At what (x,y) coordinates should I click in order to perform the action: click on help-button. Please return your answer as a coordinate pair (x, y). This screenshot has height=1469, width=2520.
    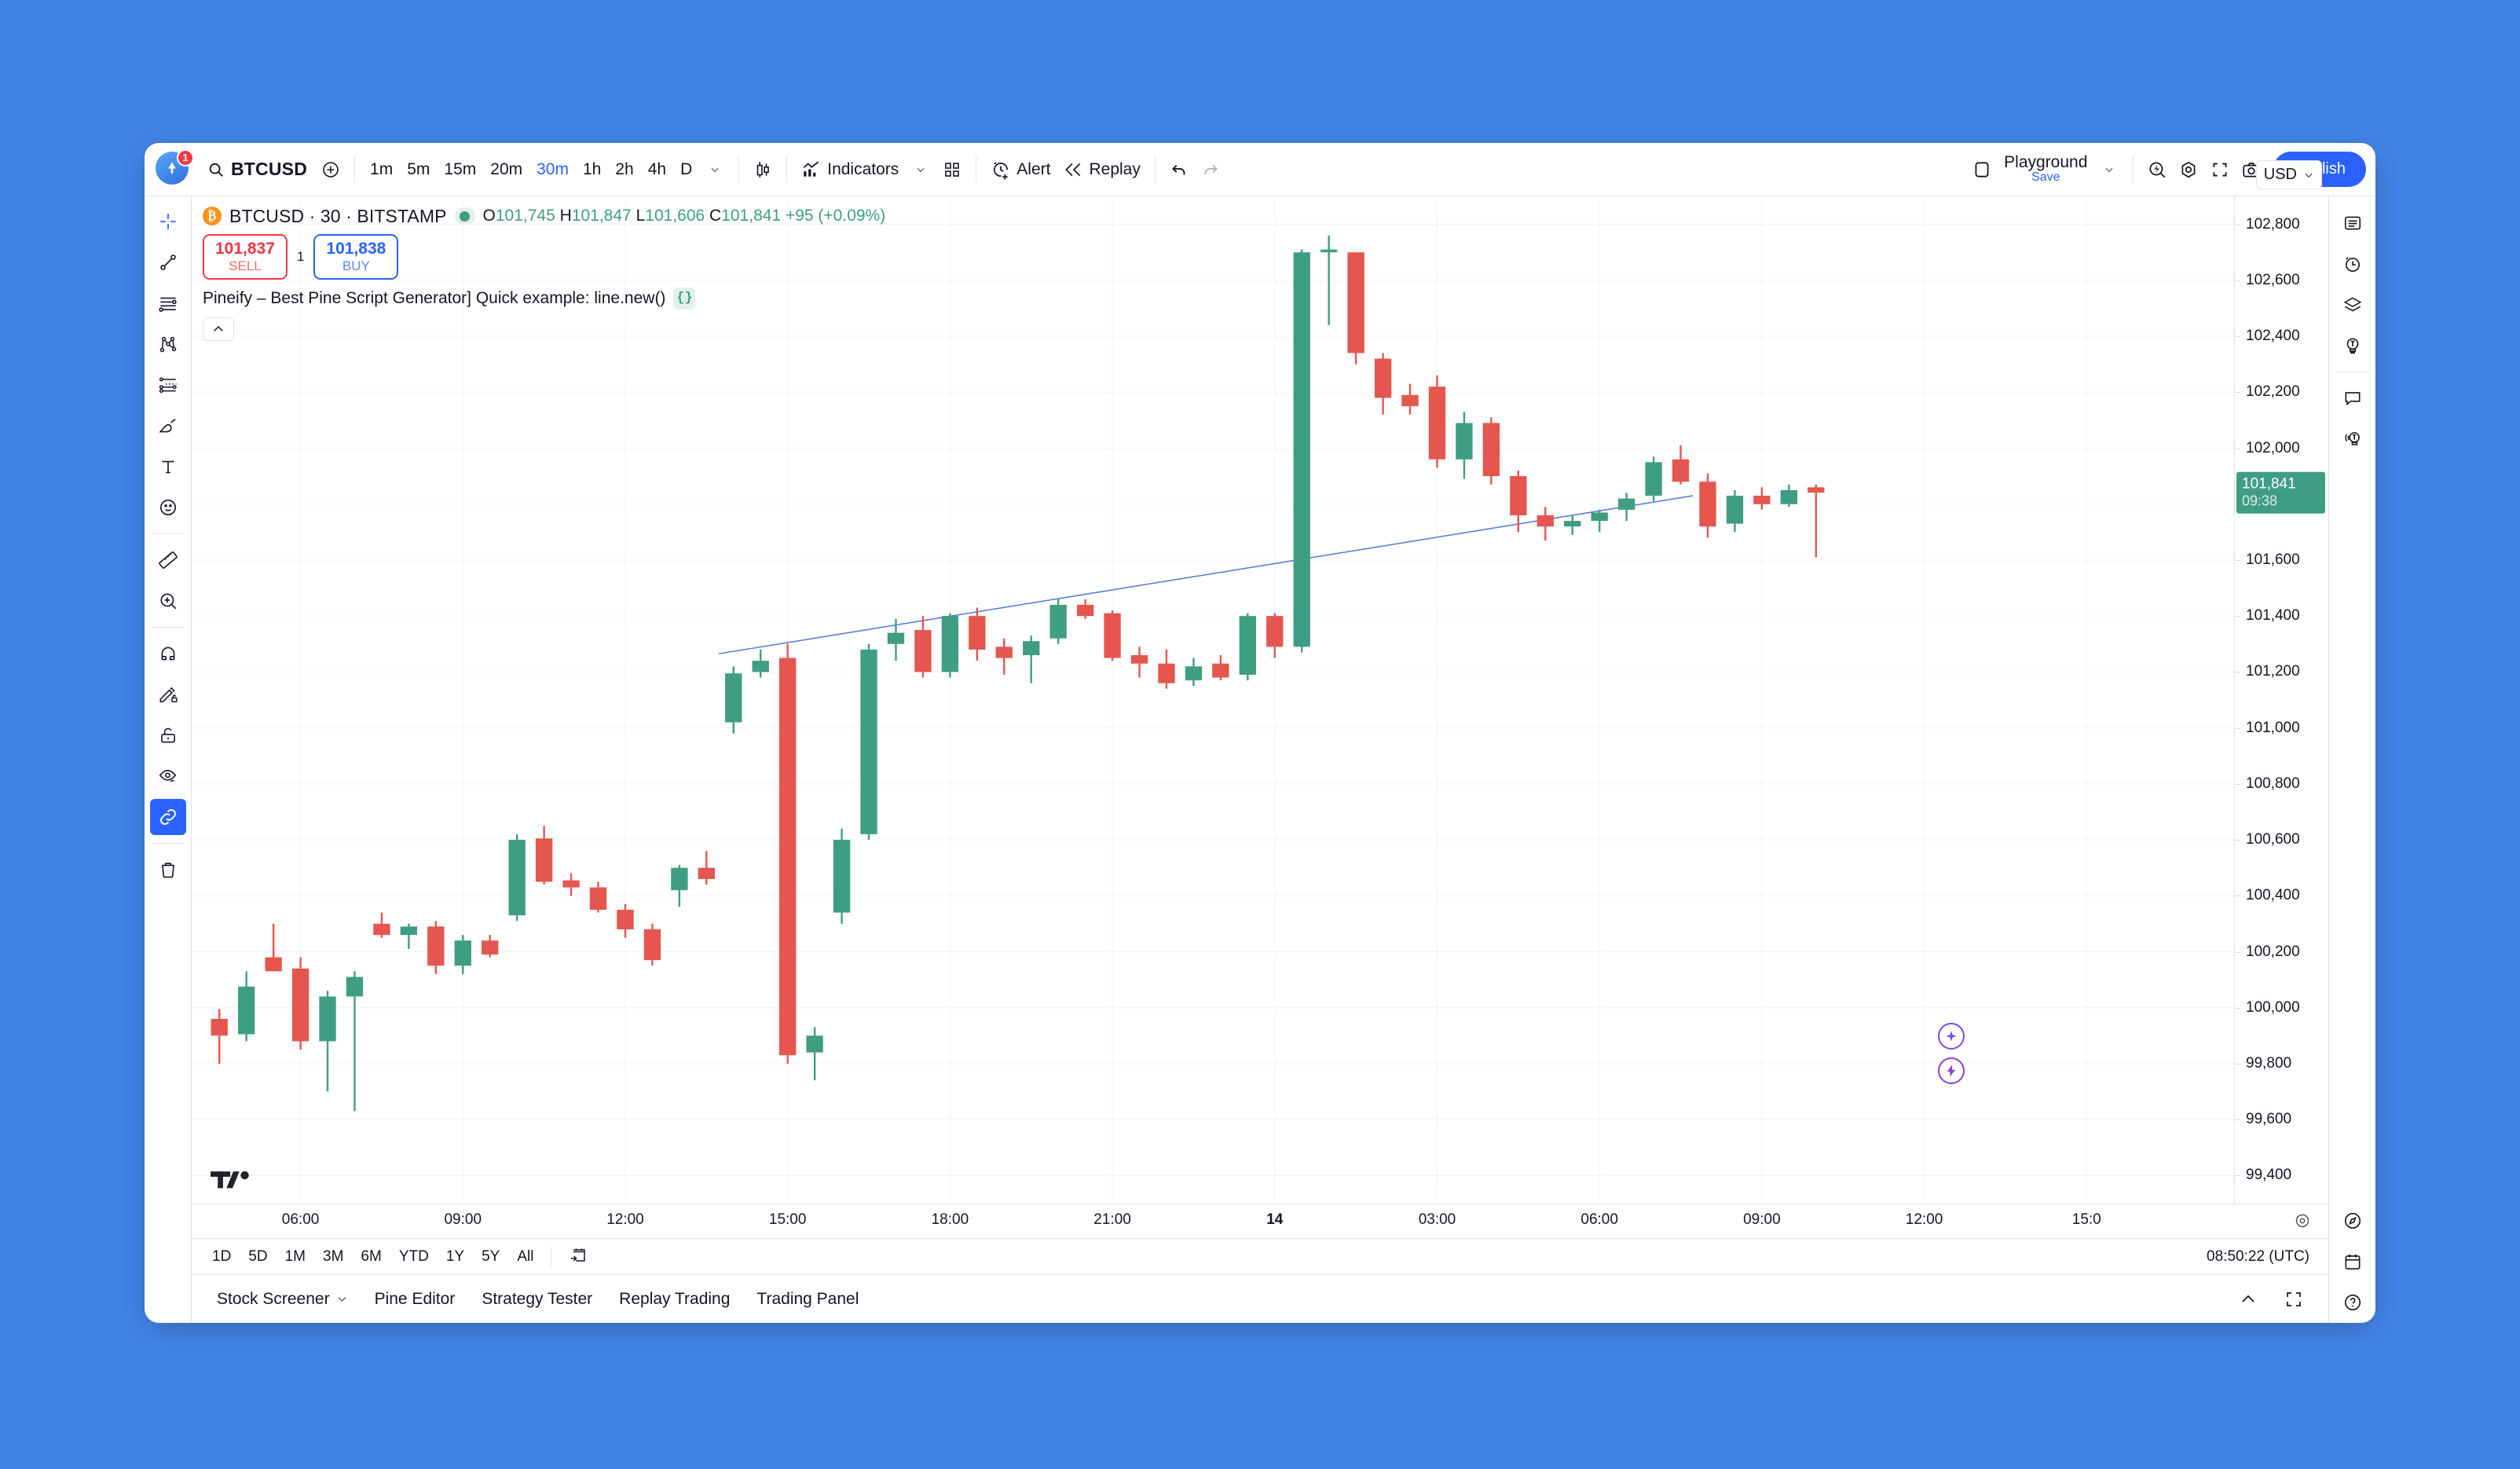
    Looking at the image, I should click on (2353, 1302).